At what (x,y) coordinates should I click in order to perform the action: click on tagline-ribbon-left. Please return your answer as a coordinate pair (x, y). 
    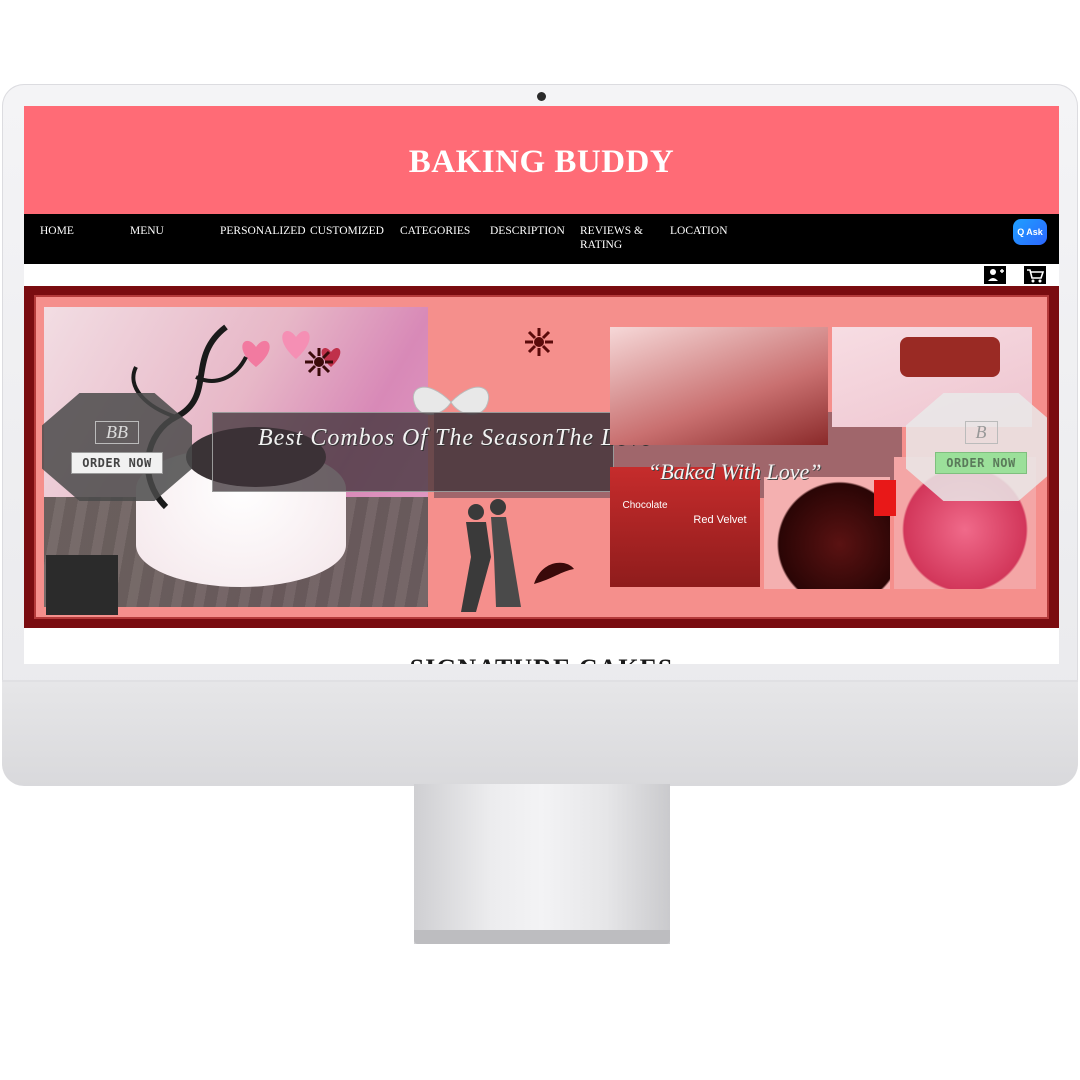
    Looking at the image, I should click on (413, 452).